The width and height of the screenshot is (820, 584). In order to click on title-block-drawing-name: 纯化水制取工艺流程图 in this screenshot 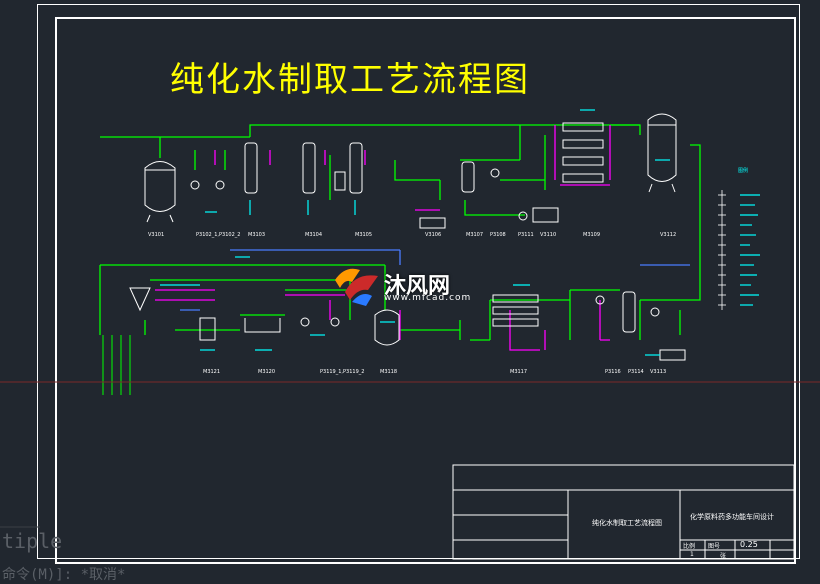, I will do `click(627, 523)`.